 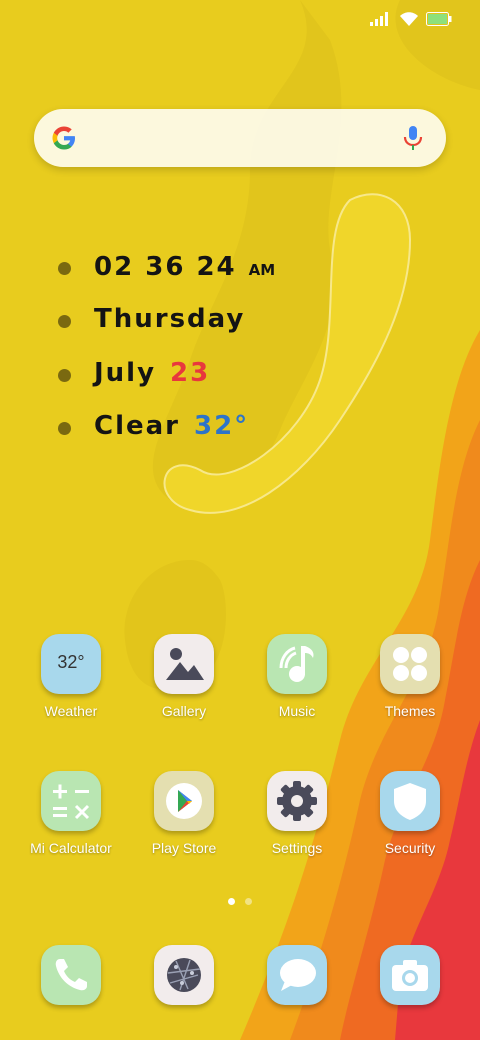 I want to click on time-row: 02 36 24 AM, so click(x=184, y=267).